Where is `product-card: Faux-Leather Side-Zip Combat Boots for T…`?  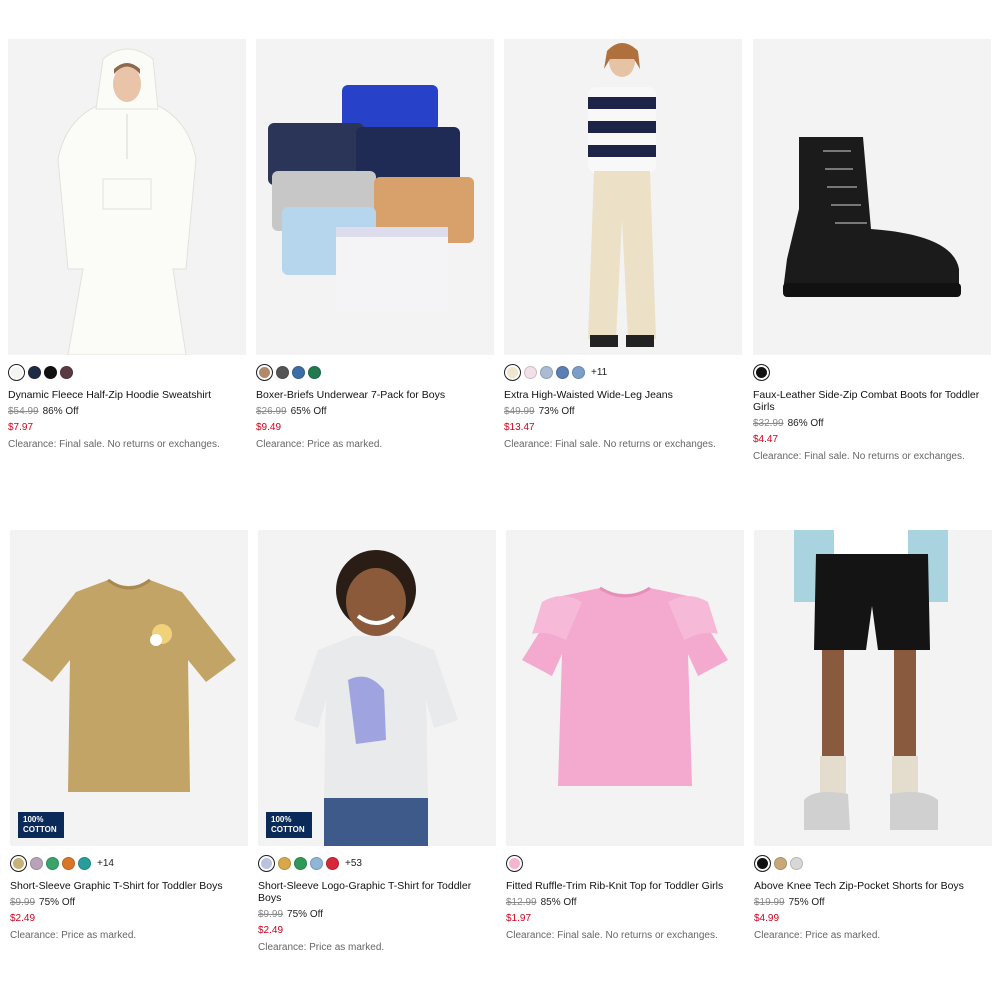 product-card: Faux-Leather Side-Zip Combat Boots for T… is located at coordinates (872, 250).